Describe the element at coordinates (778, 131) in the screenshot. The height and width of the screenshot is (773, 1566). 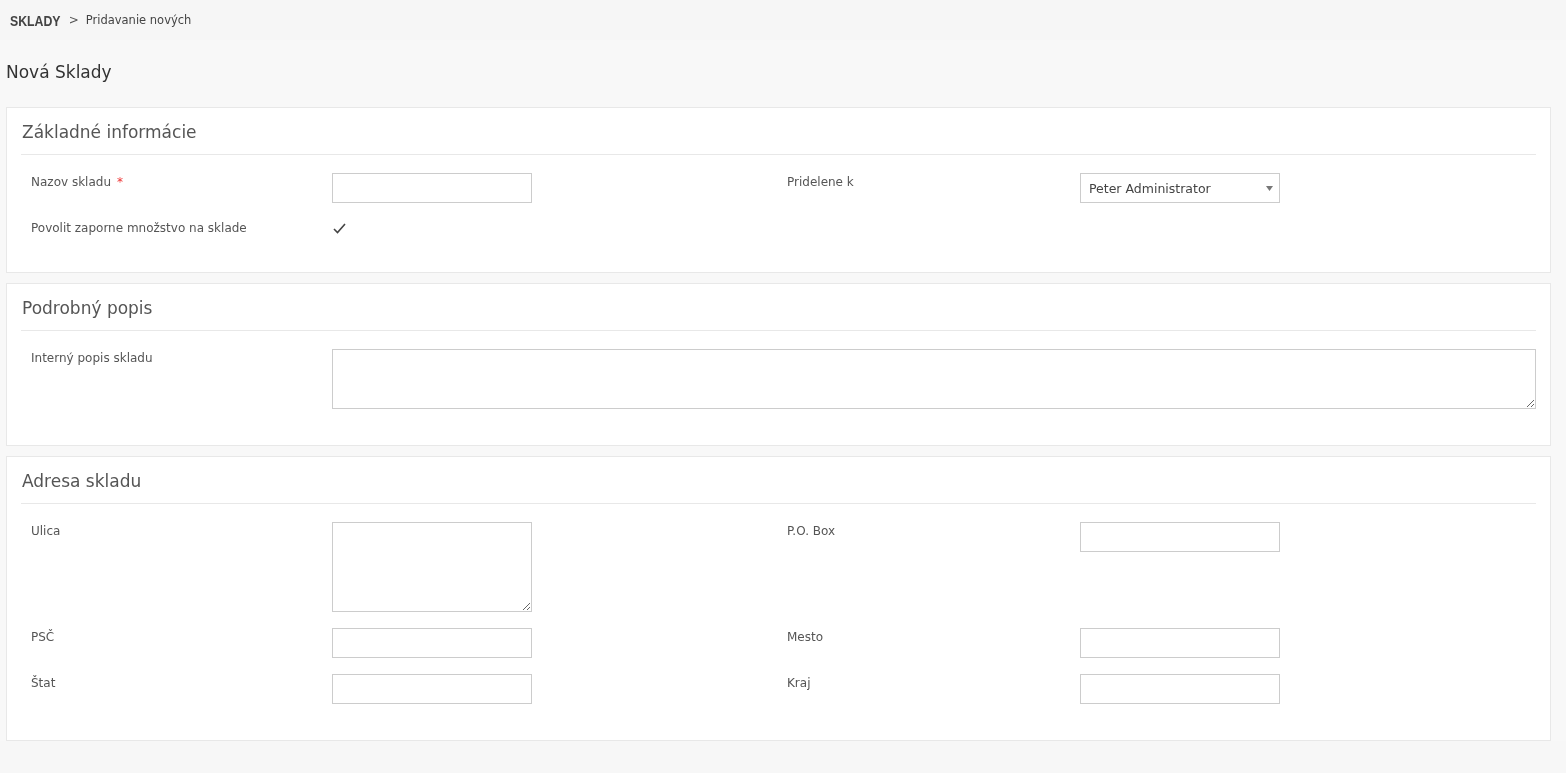
I see `section-title: Základné informácie` at that location.